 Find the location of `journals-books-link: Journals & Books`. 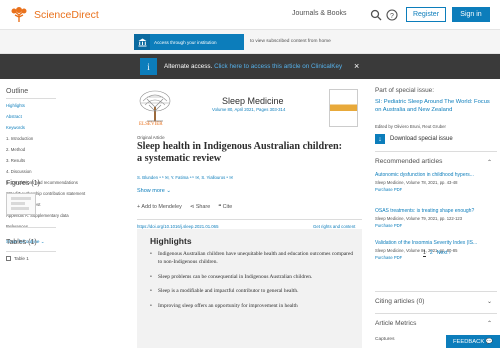

journals-books-link: Journals & Books is located at coordinates (319, 13).